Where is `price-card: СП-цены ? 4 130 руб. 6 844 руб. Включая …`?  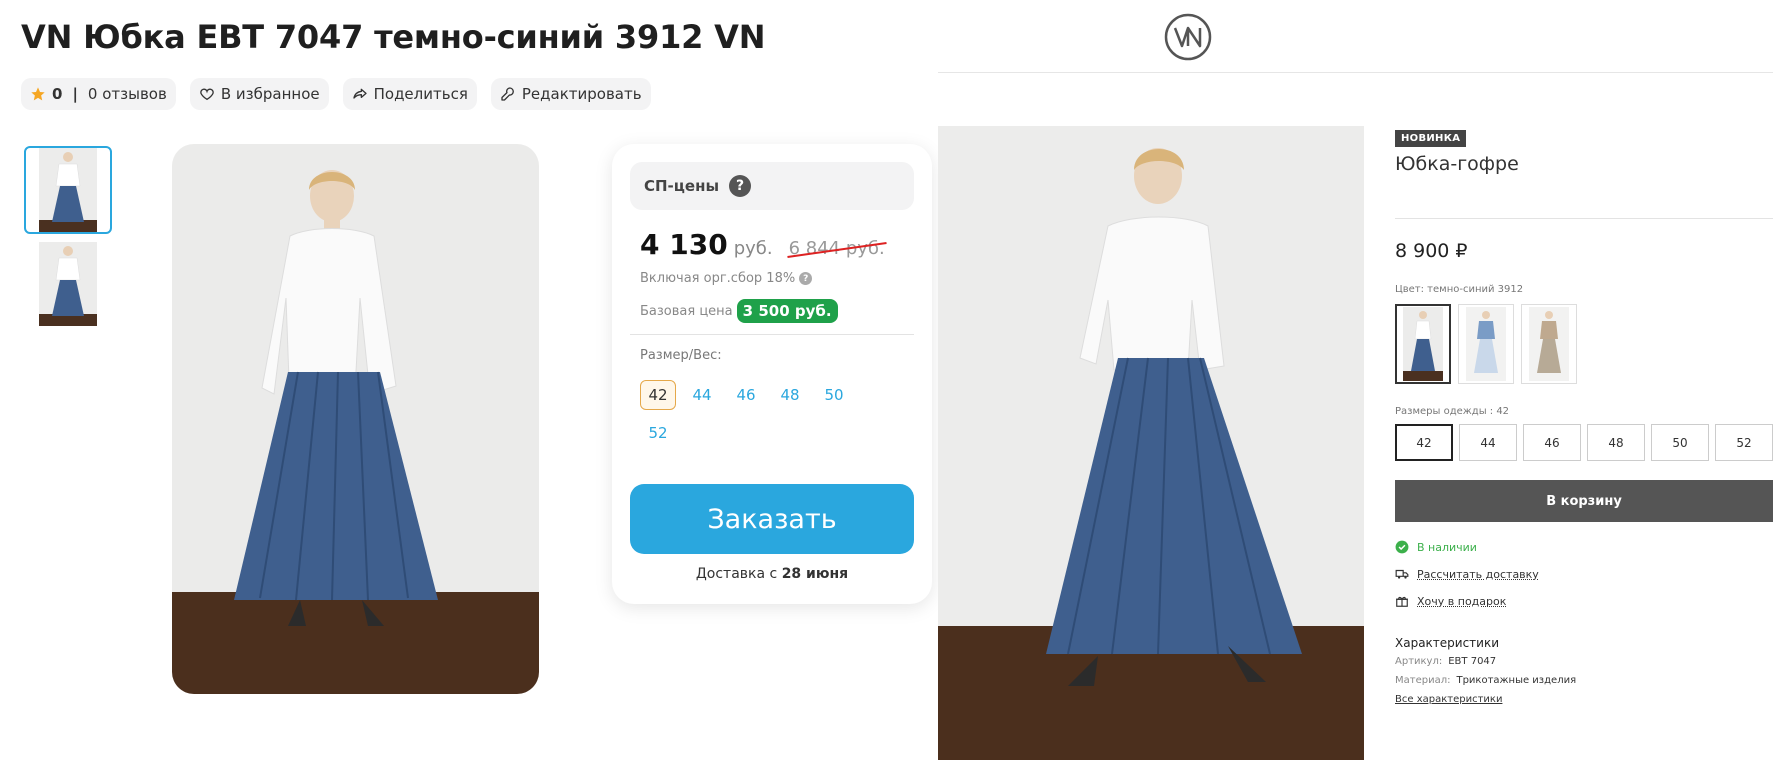
price-card: СП-цены ? 4 130 руб. 6 844 руб. Включая … is located at coordinates (772, 374).